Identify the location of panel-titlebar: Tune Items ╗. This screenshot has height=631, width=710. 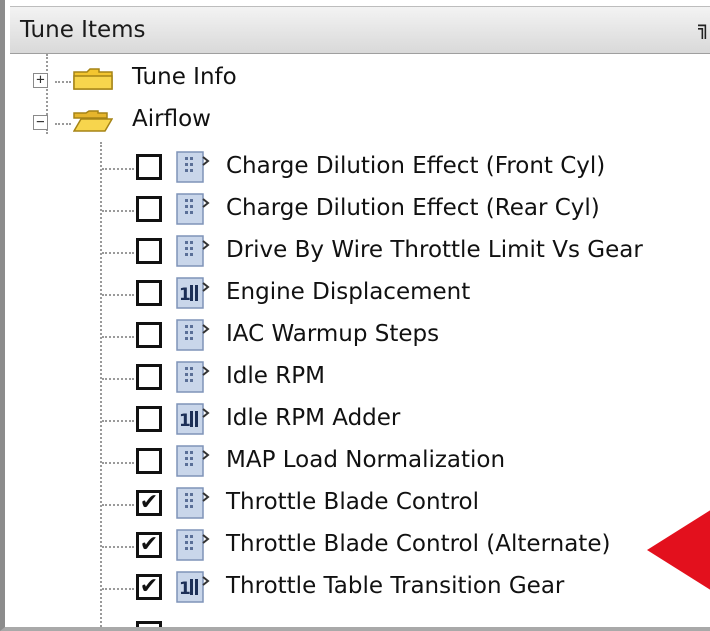
(360, 30).